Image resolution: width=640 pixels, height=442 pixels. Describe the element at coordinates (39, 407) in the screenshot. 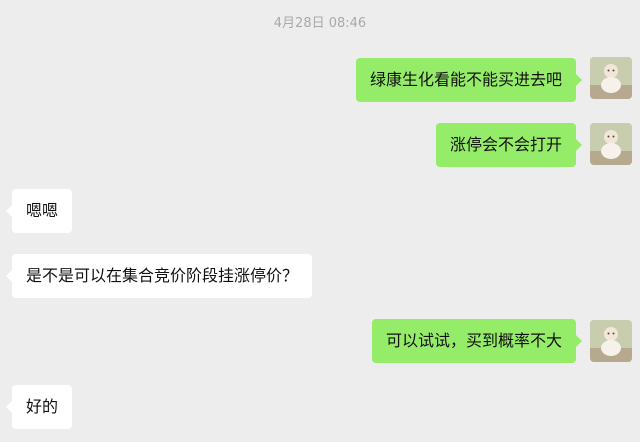

I see `message-bubble-incoming: 好的` at that location.